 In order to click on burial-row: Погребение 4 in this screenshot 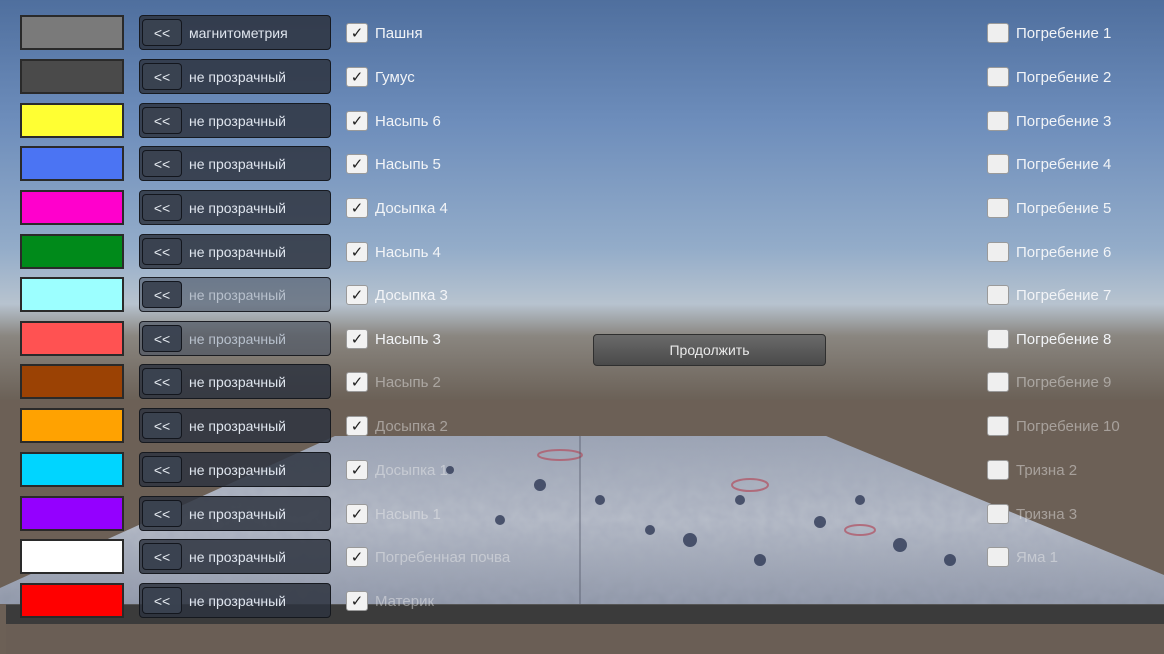, I will do `click(582, 163)`.